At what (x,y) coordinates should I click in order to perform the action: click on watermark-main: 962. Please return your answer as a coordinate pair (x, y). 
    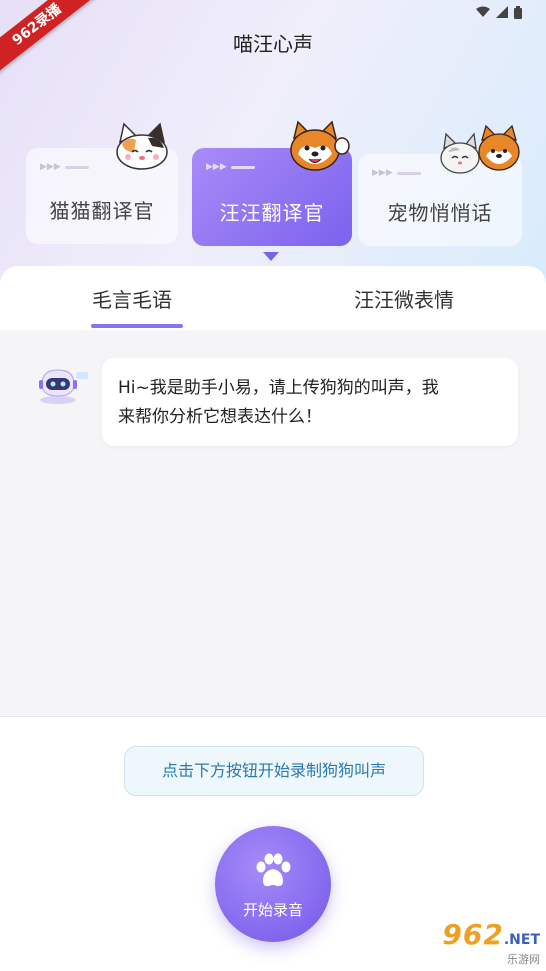
    Looking at the image, I should click on (473, 934).